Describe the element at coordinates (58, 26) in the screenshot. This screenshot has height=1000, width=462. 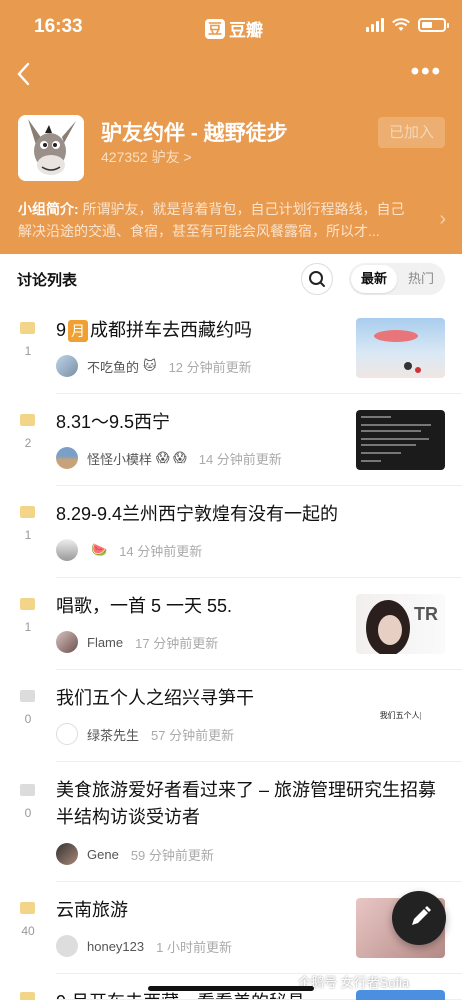
I see `status-time: 16:33` at that location.